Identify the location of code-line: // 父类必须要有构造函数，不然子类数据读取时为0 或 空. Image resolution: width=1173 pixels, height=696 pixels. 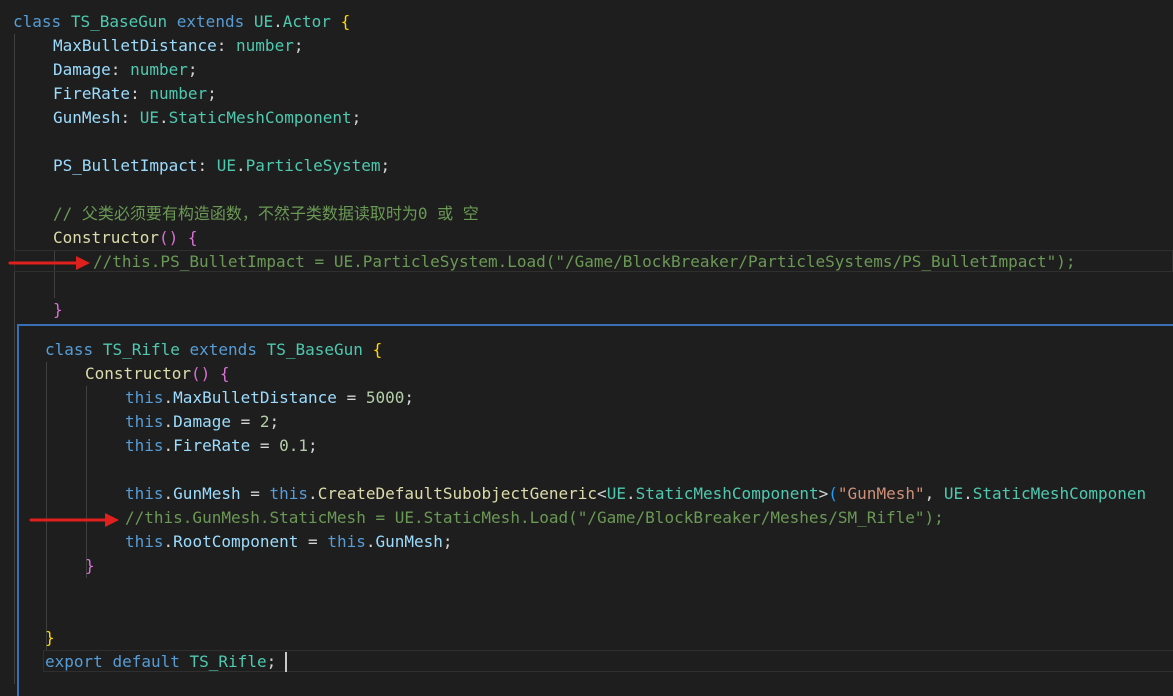
(266, 214).